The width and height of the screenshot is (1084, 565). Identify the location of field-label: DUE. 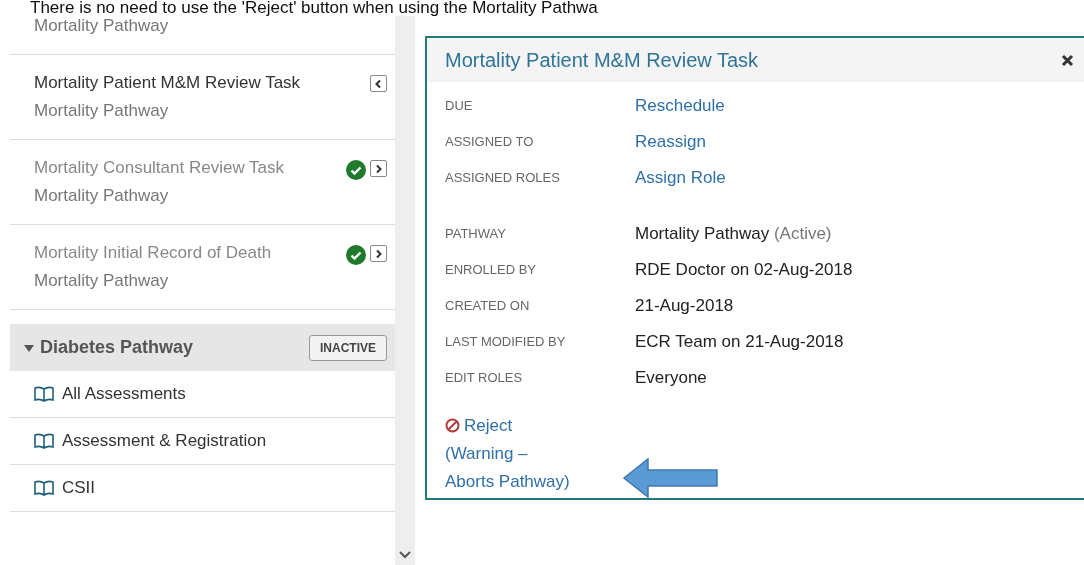
(459, 106).